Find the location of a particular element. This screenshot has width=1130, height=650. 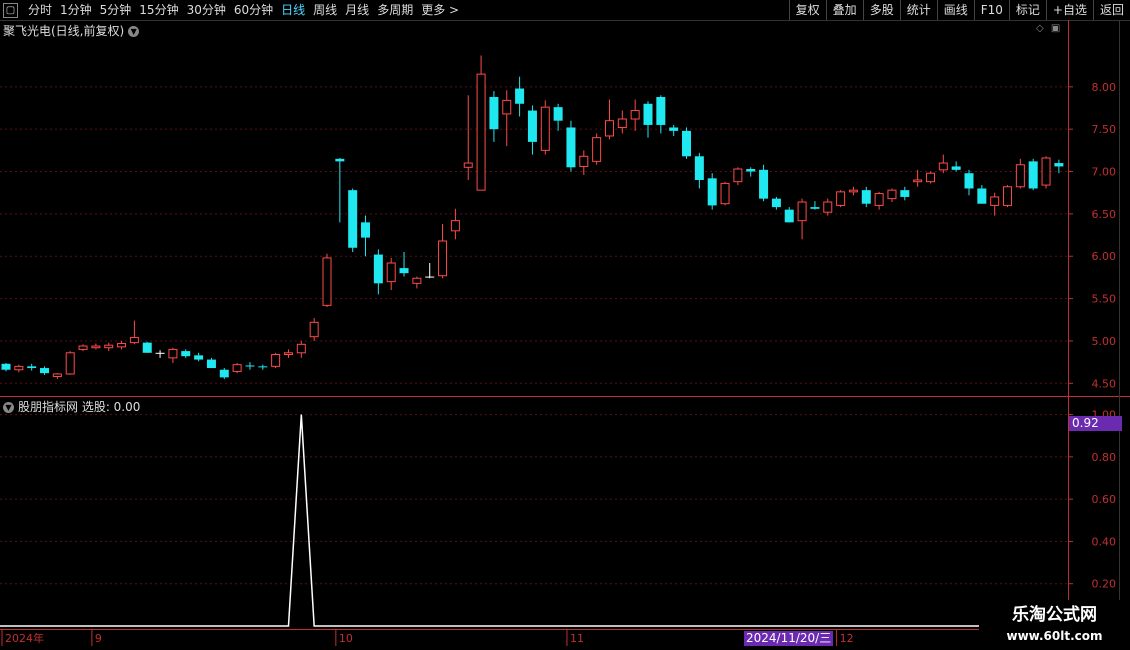

y-tick-label: 5.00 is located at coordinates (1104, 341).